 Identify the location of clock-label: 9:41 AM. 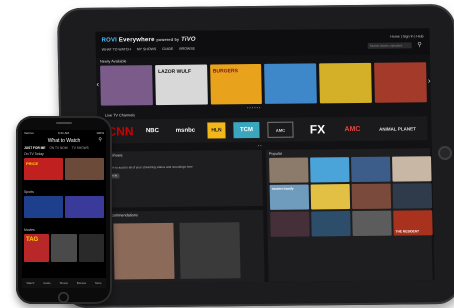
(64, 133).